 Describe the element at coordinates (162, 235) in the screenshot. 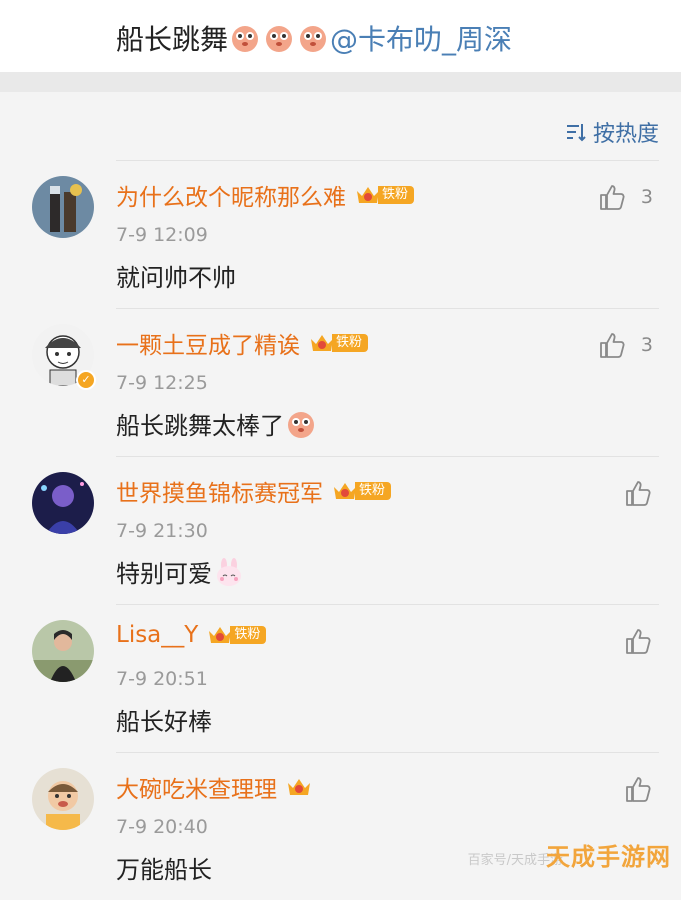

I see `comment-time: 7-9 12:09` at that location.